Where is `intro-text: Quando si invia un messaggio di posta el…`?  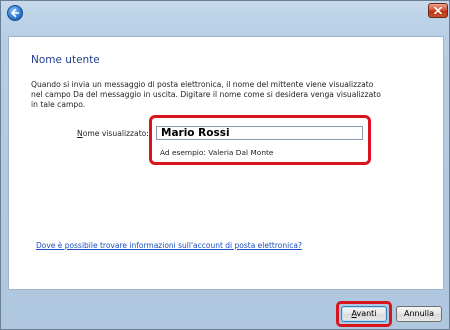
intro-text: Quando si invia un messaggio di posta el… is located at coordinates (211, 95).